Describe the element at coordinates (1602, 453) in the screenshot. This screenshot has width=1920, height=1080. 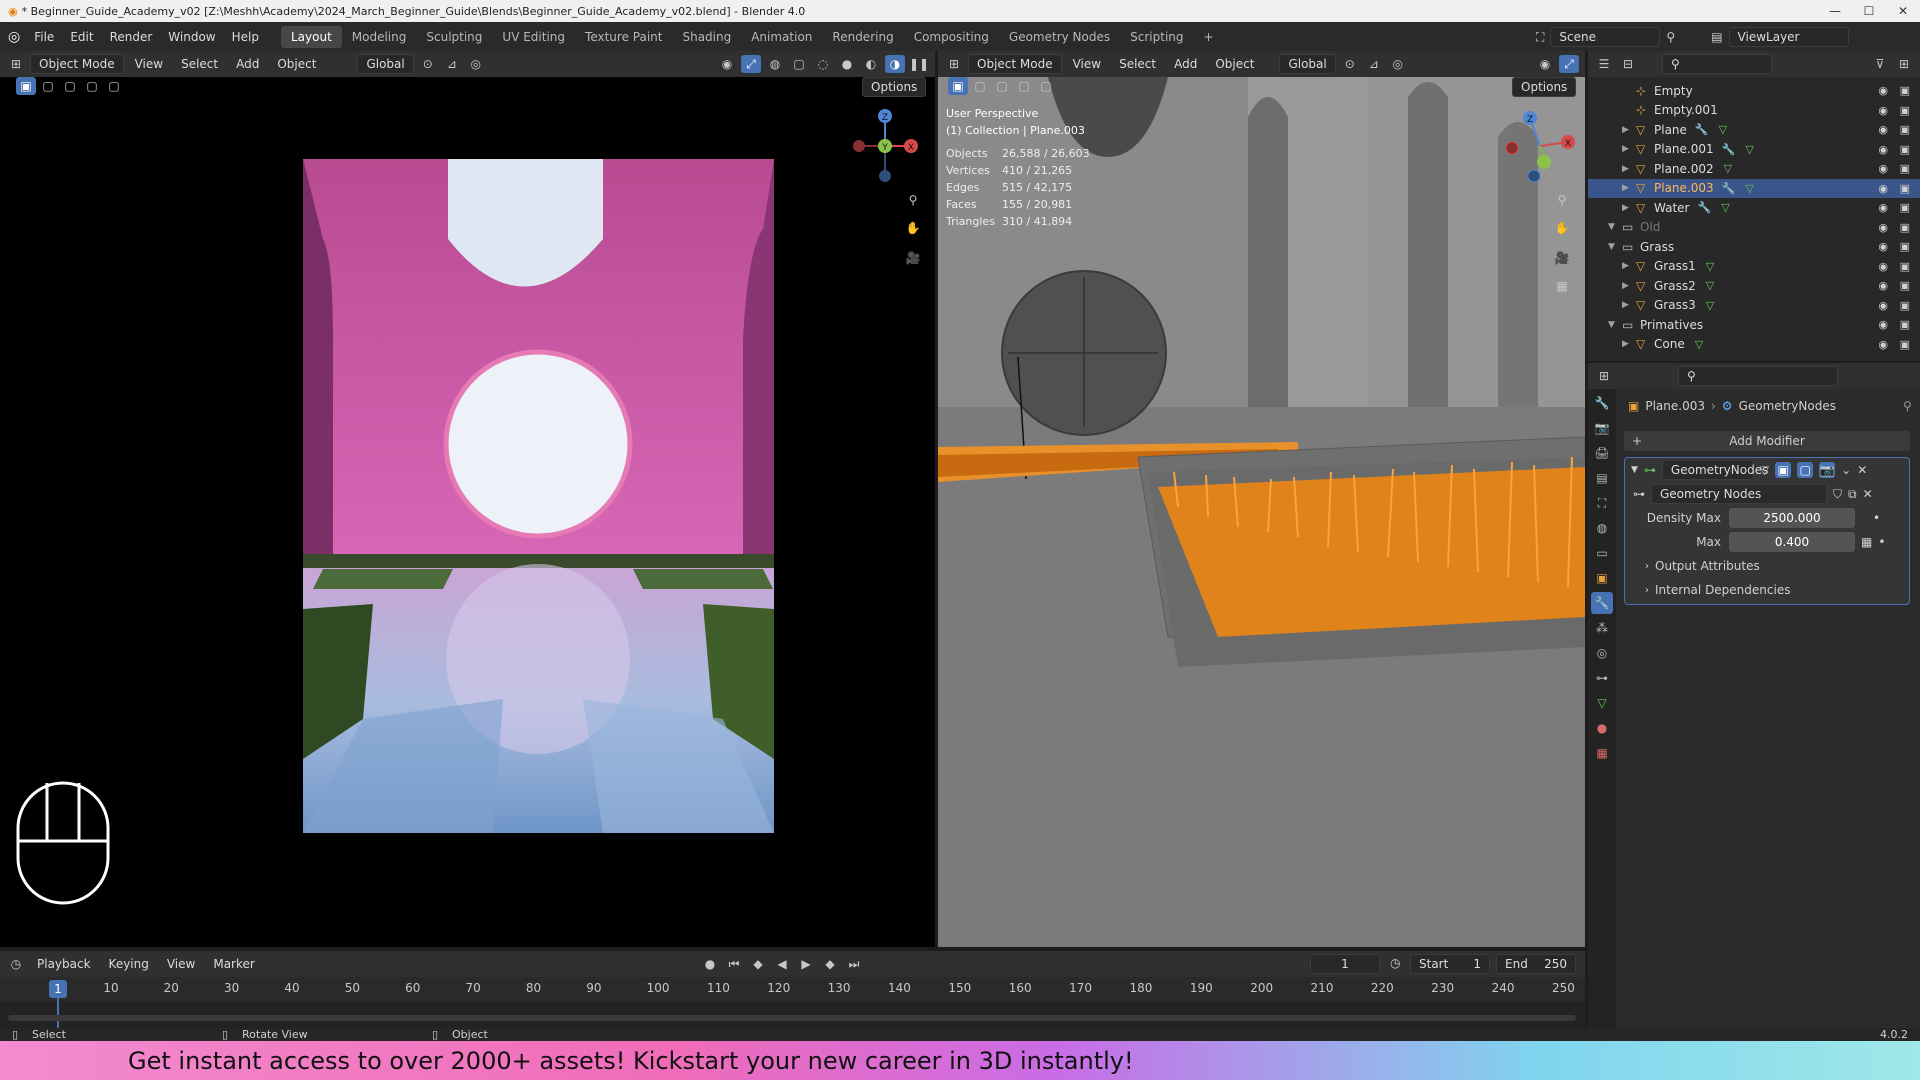
I see `output-tab-icon: 🖨` at that location.